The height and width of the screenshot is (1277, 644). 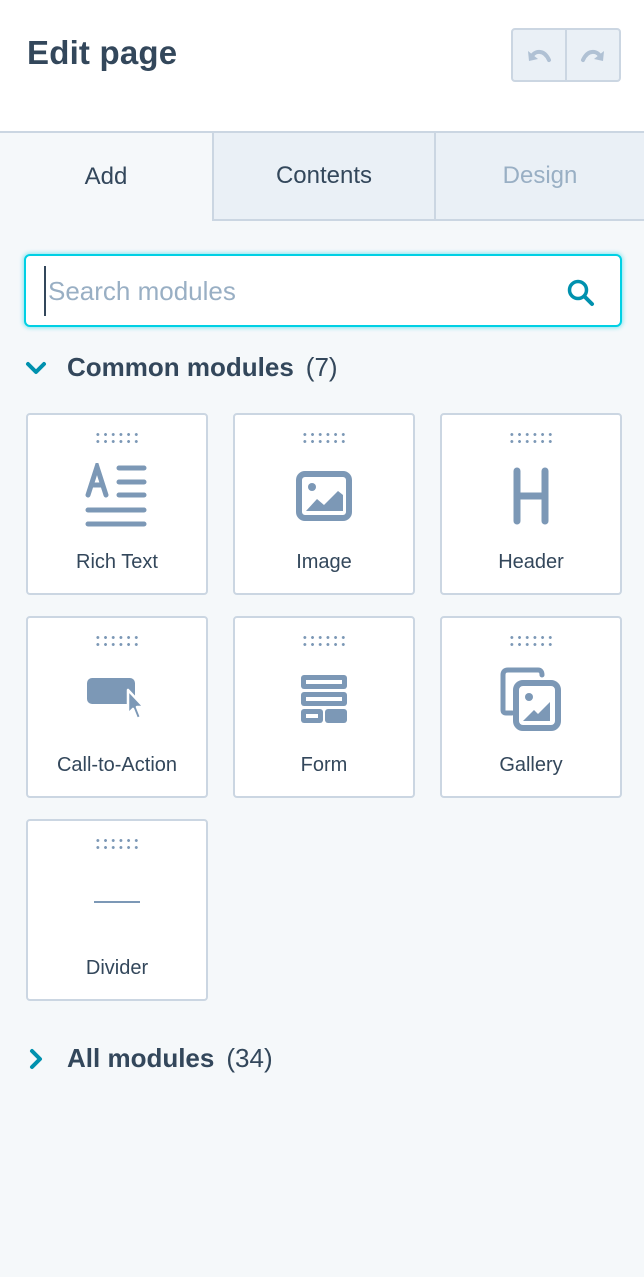 I want to click on undo-button, so click(x=539, y=55).